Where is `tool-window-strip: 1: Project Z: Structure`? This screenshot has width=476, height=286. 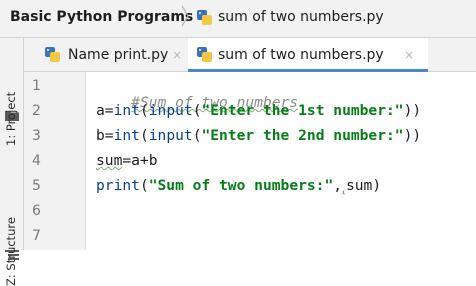
tool-window-strip: 1: Project Z: Structure is located at coordinates (12, 162).